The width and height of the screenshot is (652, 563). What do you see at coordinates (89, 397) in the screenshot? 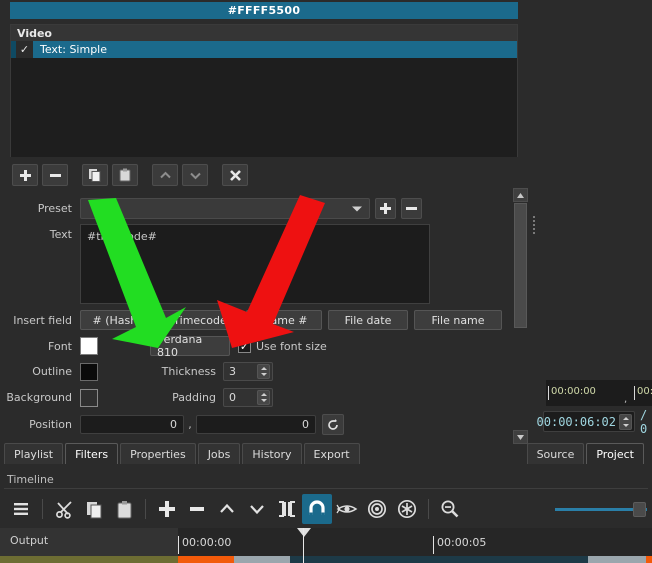
I see `background-color-swatch` at bounding box center [89, 397].